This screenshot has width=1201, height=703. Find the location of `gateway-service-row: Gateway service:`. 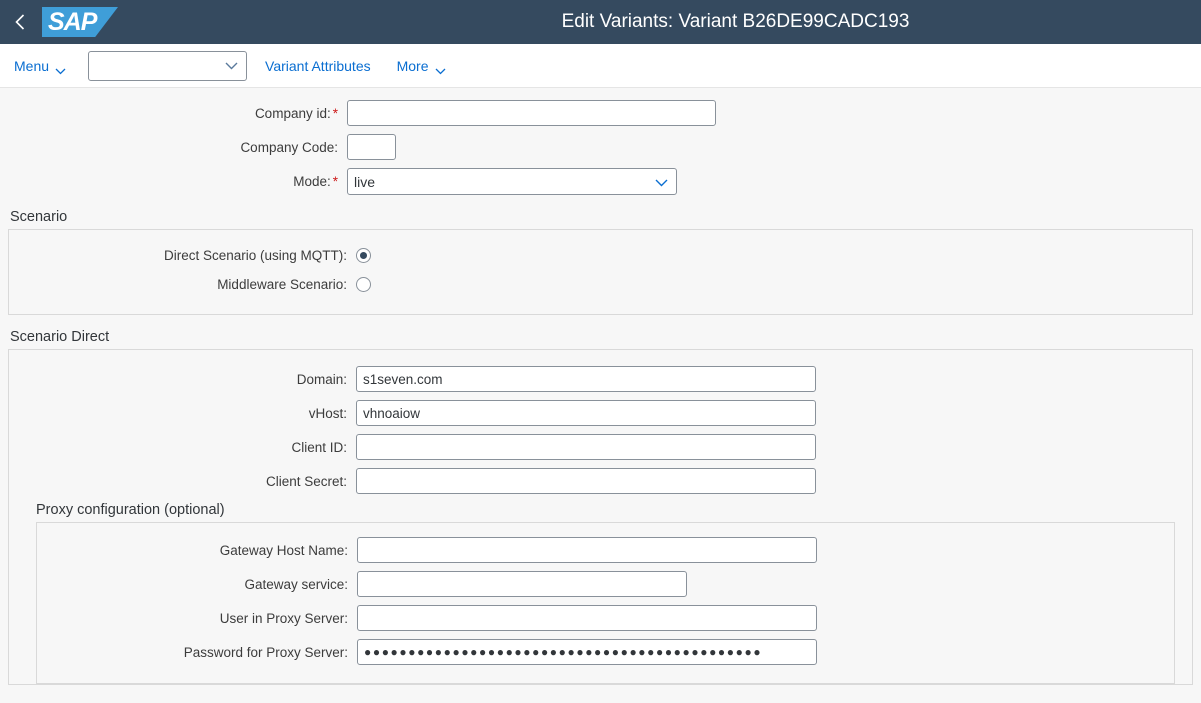

gateway-service-row: Gateway service: is located at coordinates (605, 584).